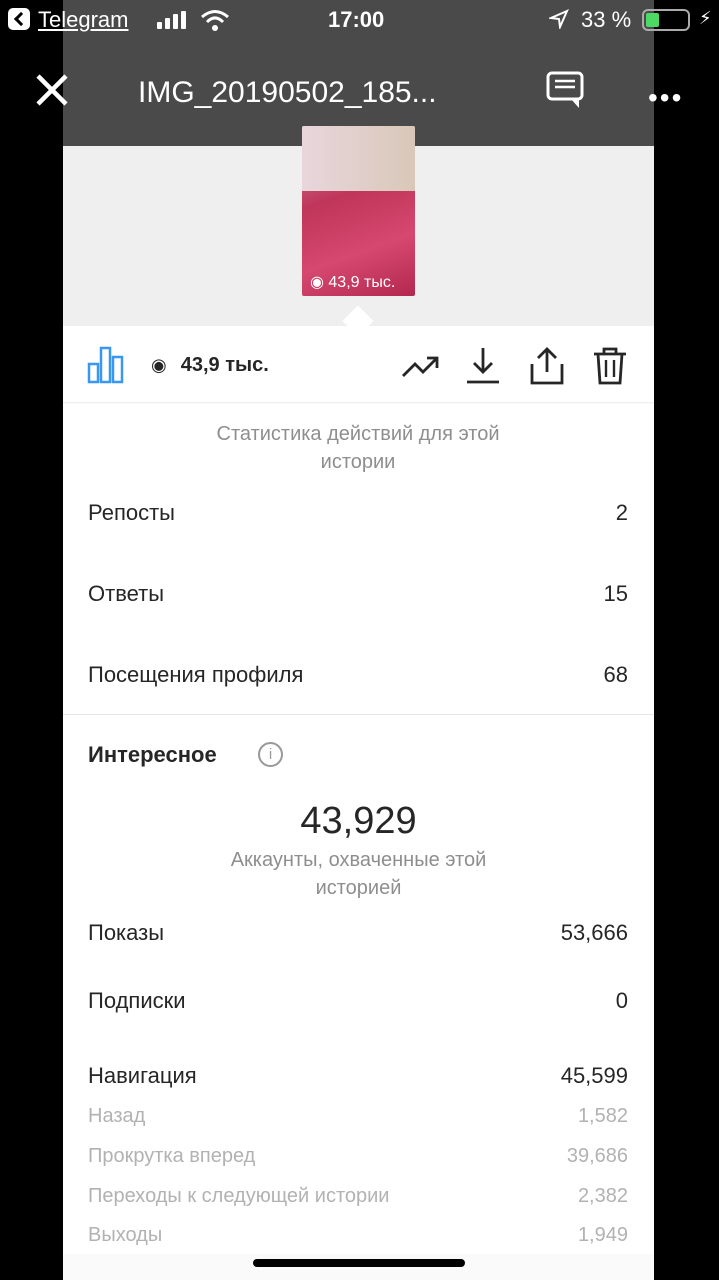 The width and height of the screenshot is (719, 1280). Describe the element at coordinates (559, 19) in the screenshot. I see `location-icon` at that location.